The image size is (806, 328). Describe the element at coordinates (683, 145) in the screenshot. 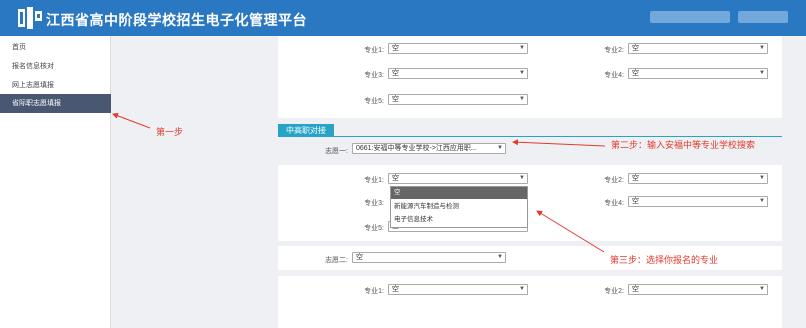

I see `annotation-step2: 第二步：输入安福中等专业学校搜索` at that location.